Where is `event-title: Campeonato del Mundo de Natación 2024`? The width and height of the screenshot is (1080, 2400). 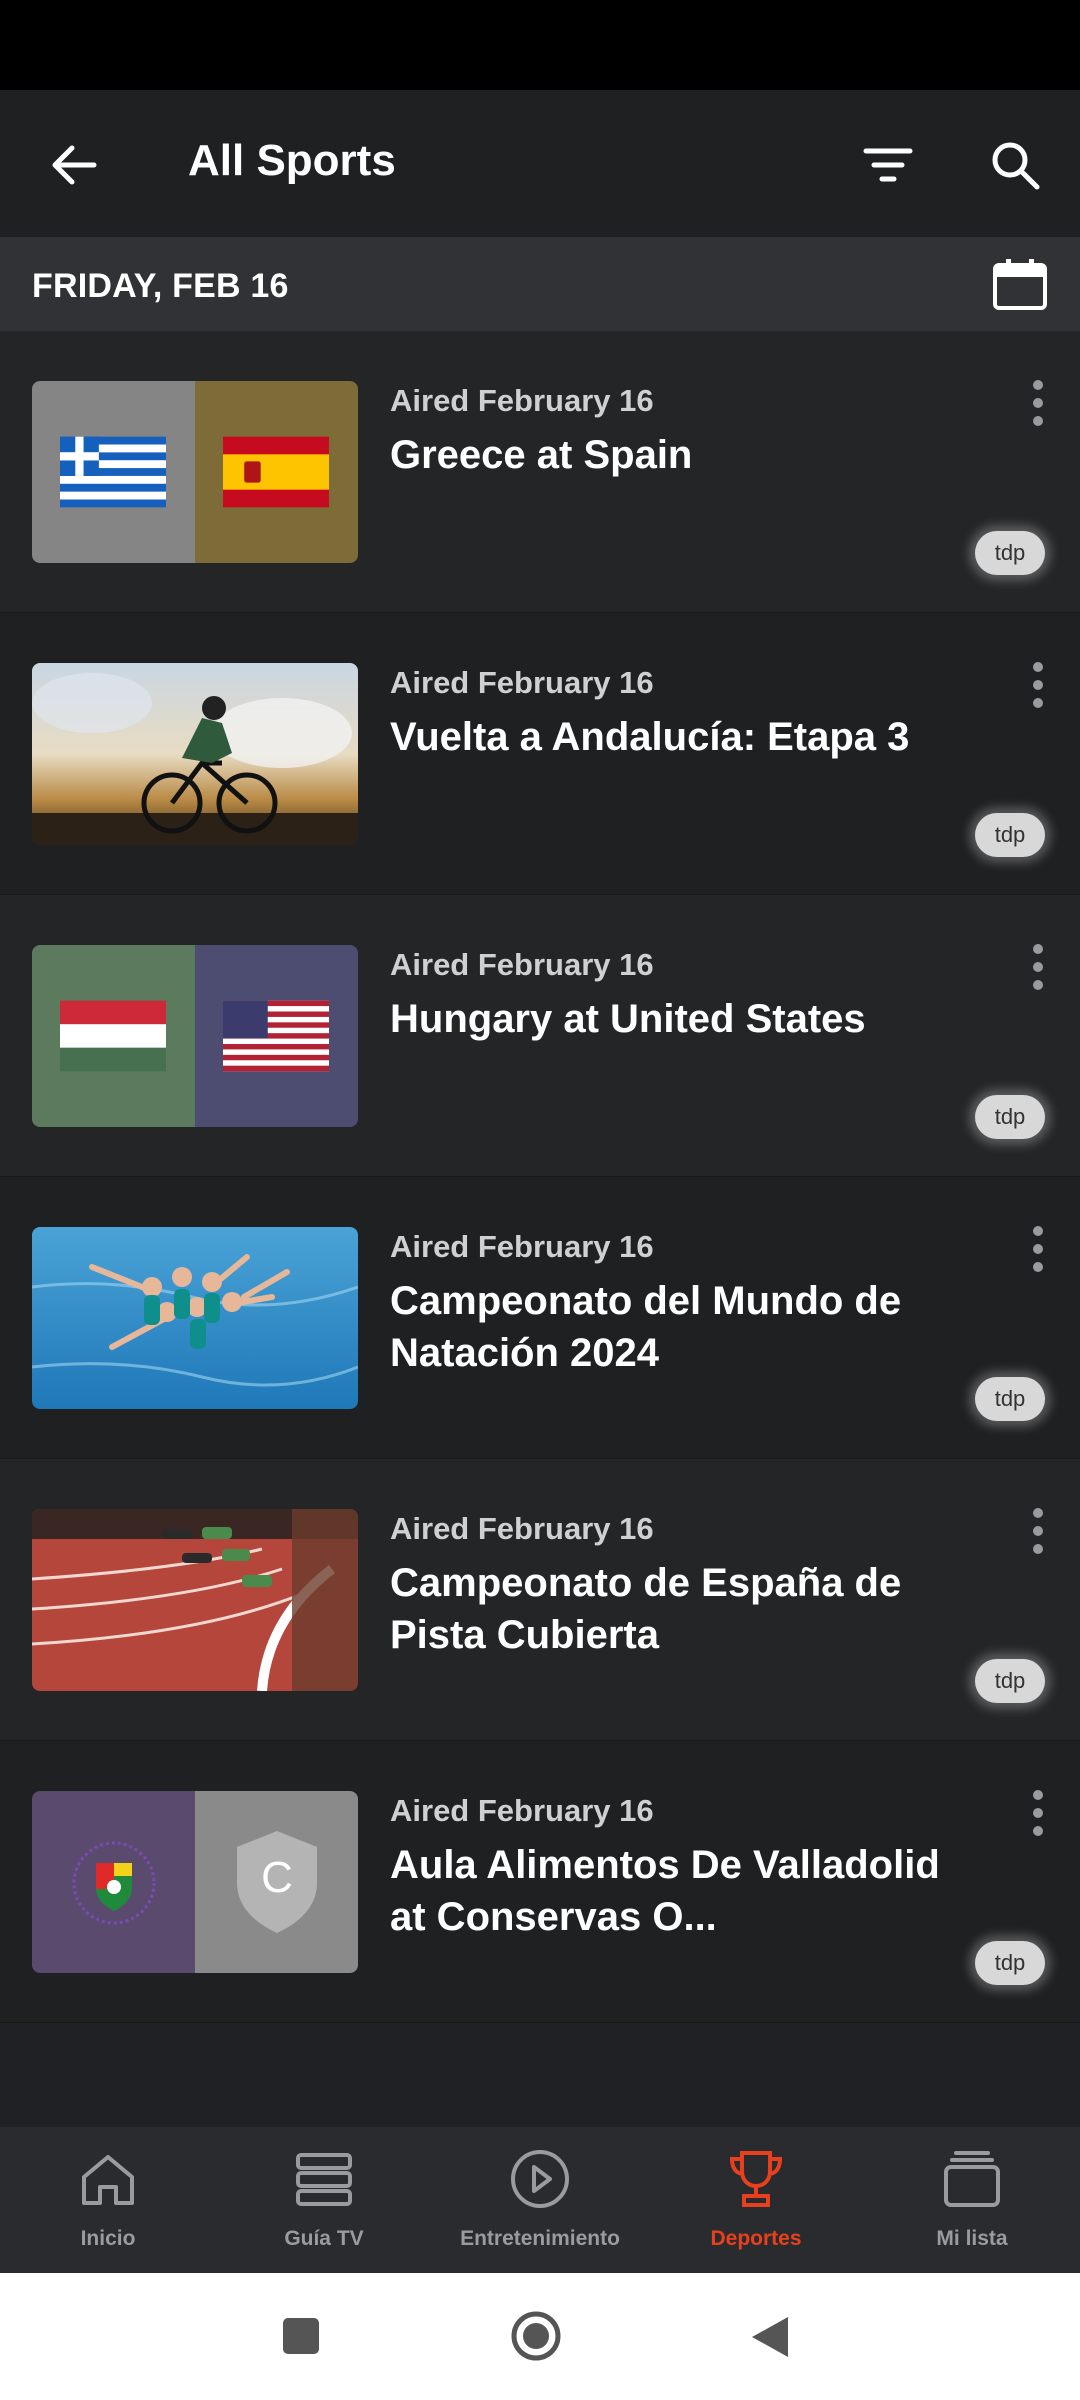
event-title: Campeonato del Mundo de Natación 2024 is located at coordinates (646, 1327).